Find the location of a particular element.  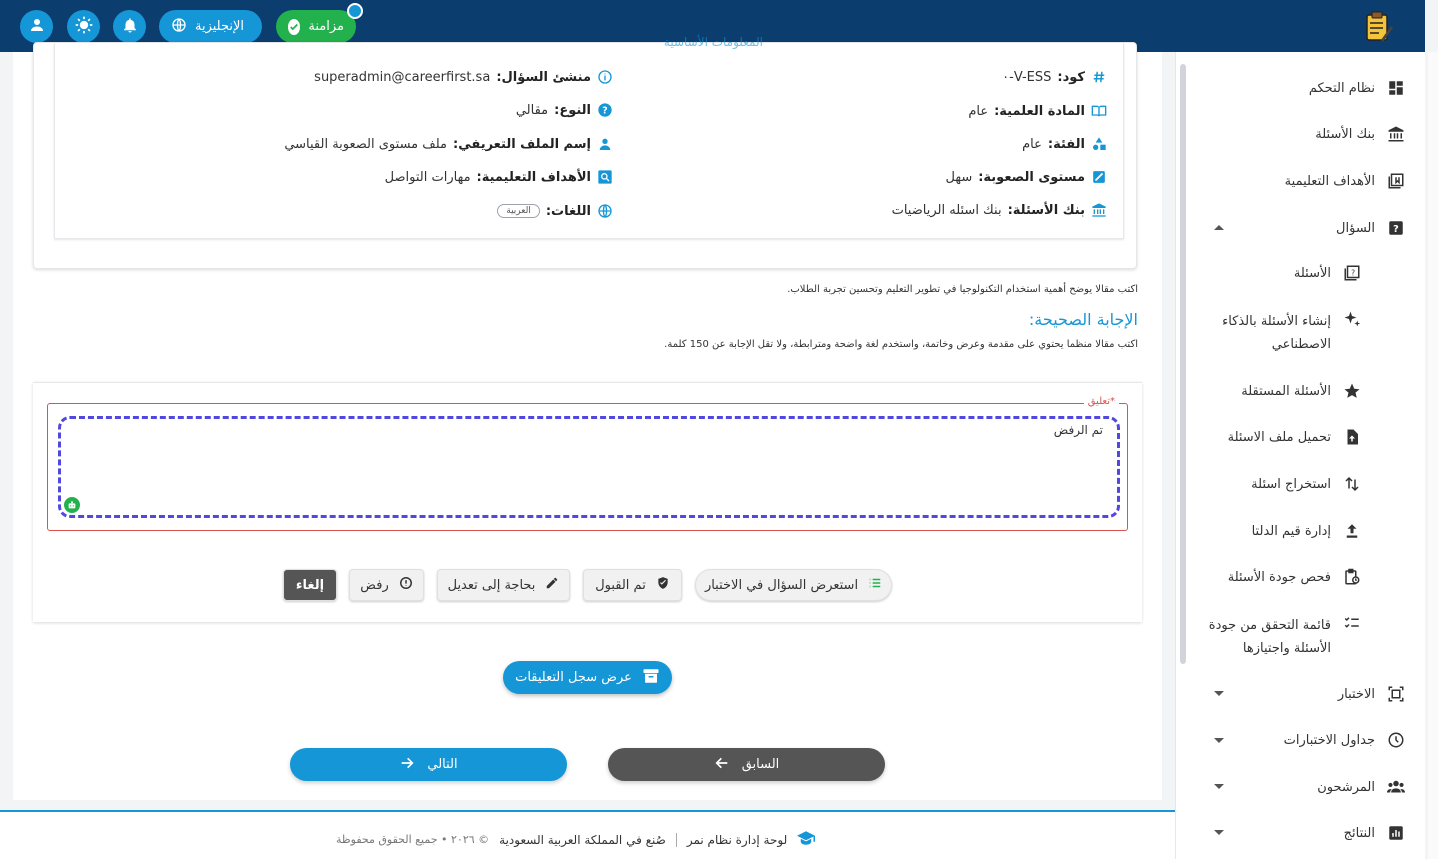

sidebar-item-delta-values: إدارة قيم الدلتا is located at coordinates (1306, 531).